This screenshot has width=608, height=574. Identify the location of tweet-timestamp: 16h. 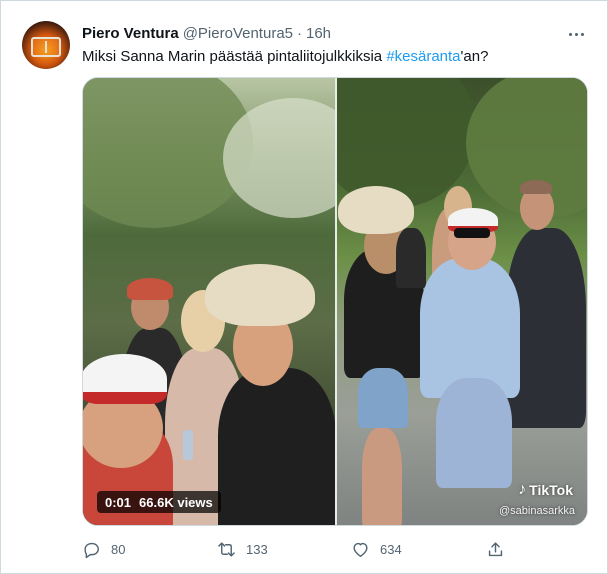
(318, 33).